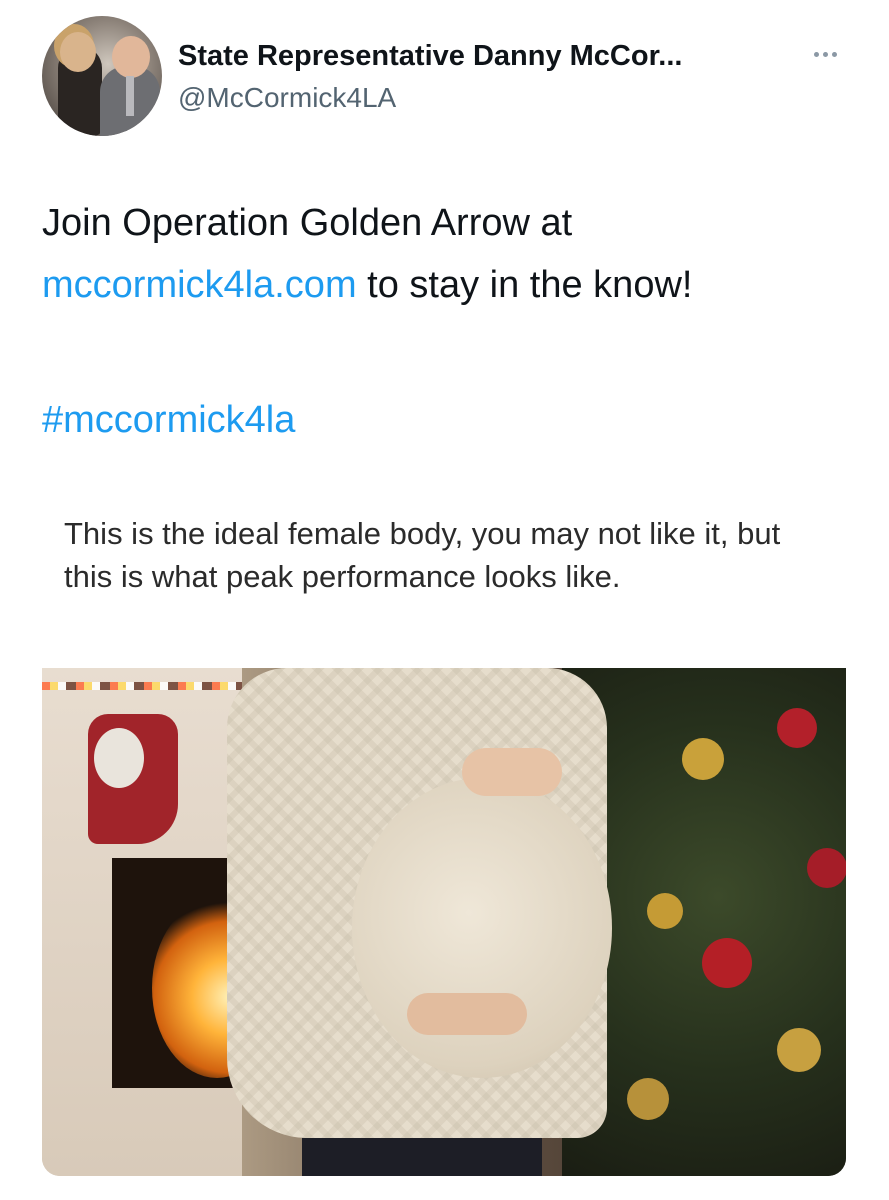 This screenshot has width=889, height=1200. Describe the element at coordinates (119, 758) in the screenshot. I see `stocking-santa-patch` at that location.